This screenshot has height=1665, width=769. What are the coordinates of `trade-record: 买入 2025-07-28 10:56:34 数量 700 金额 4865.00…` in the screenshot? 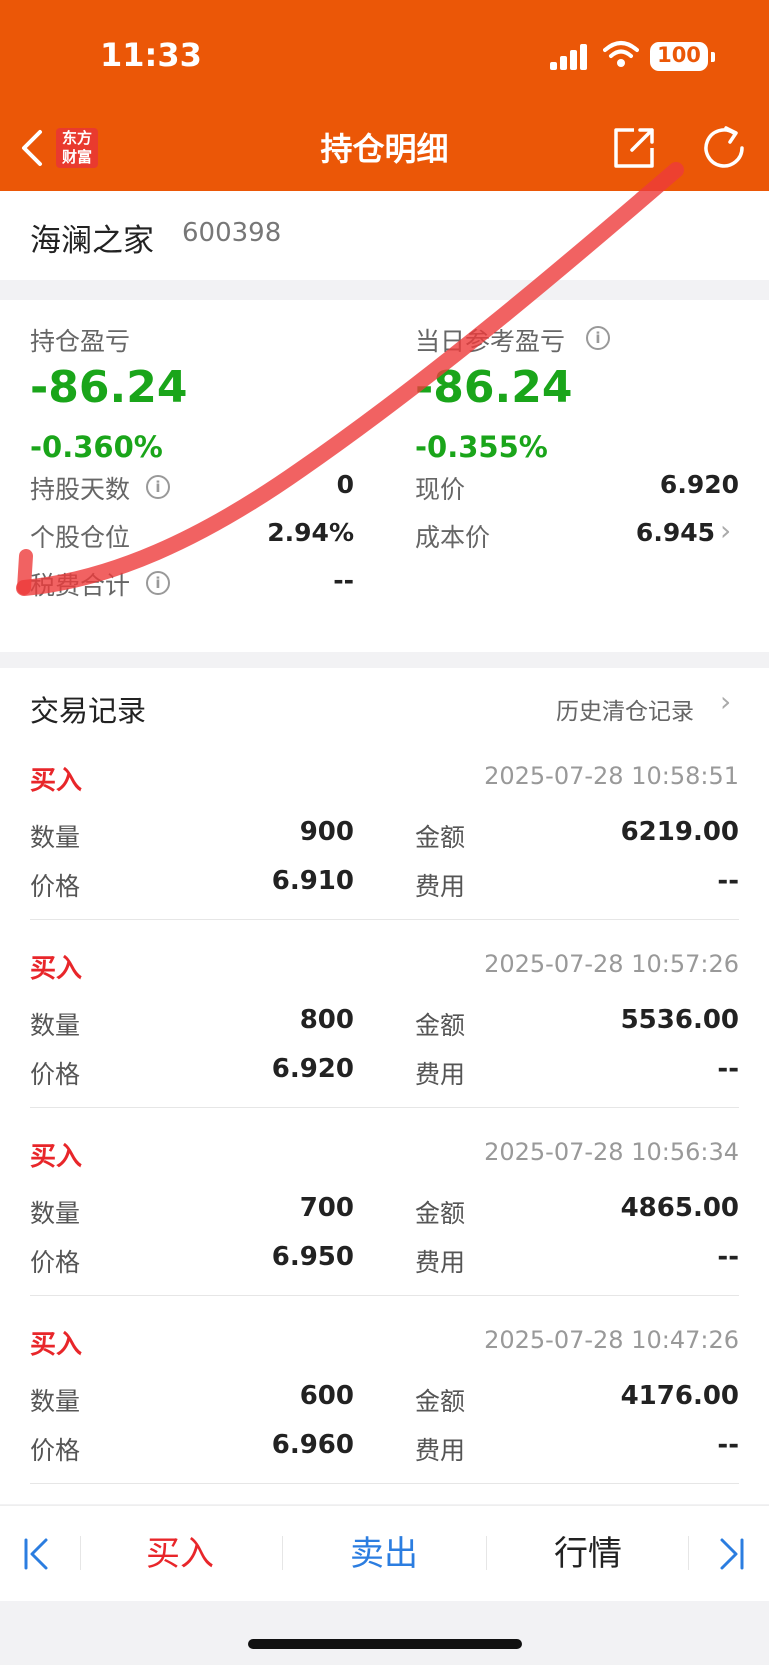 It's located at (384, 1220).